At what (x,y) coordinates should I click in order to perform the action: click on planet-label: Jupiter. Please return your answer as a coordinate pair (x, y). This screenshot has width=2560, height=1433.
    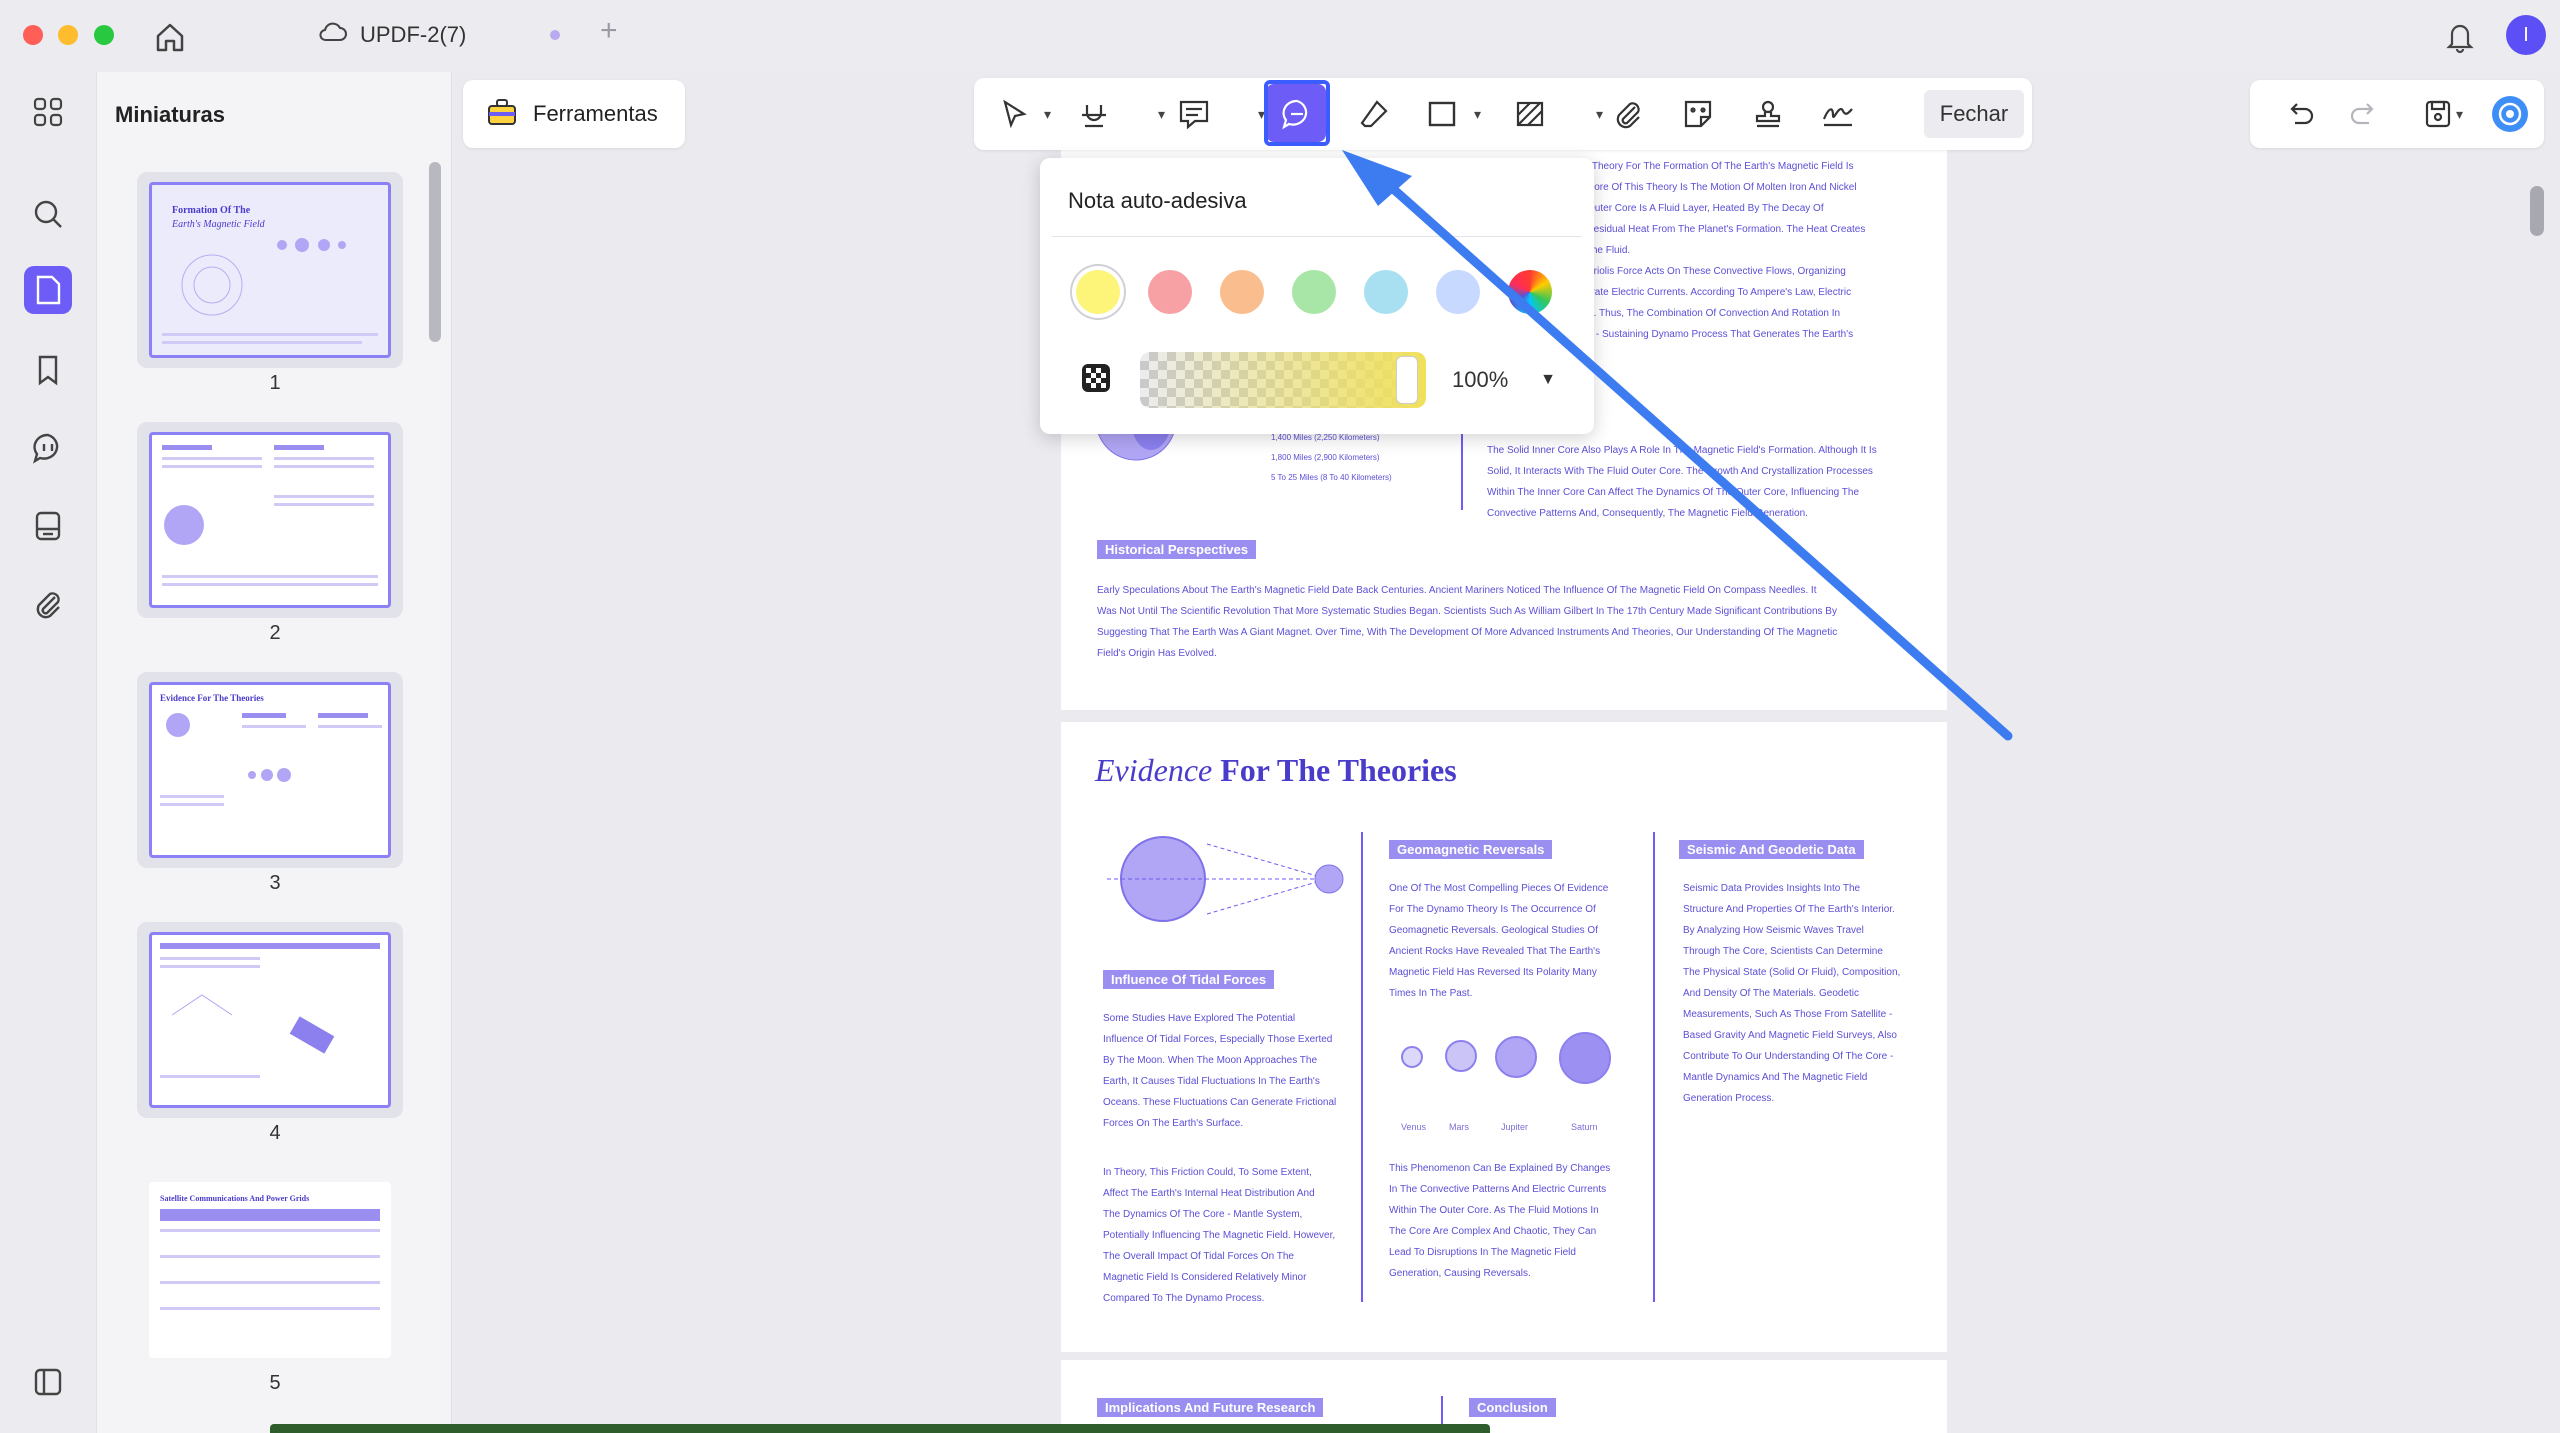
    Looking at the image, I should click on (1515, 1127).